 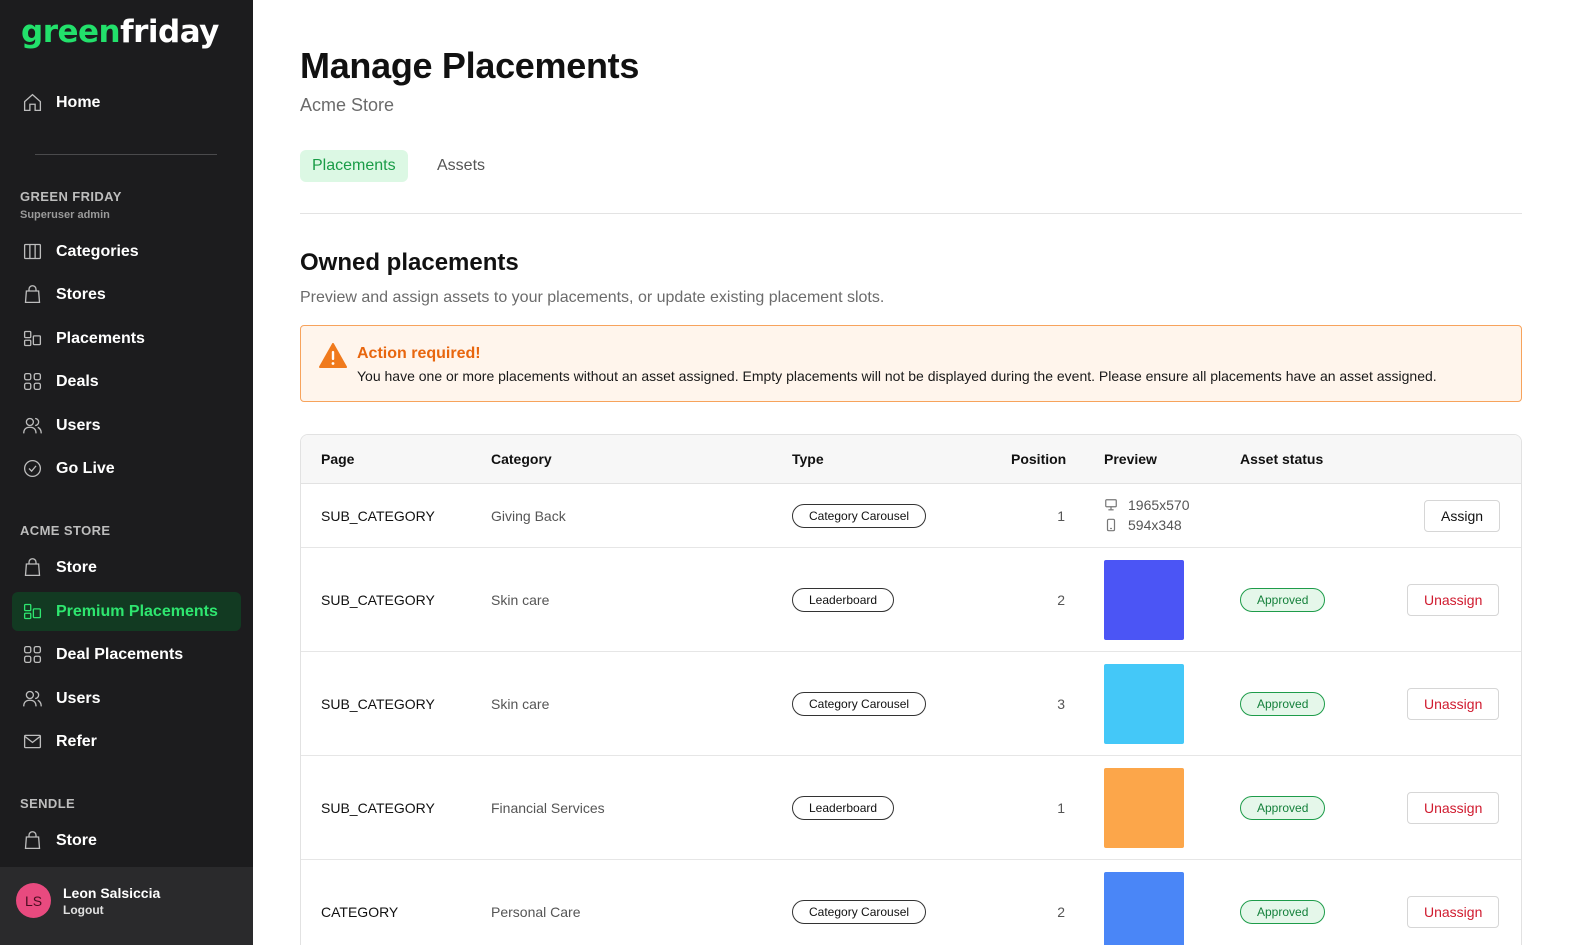 What do you see at coordinates (100, 338) in the screenshot?
I see `sidebar-item-label: Placements` at bounding box center [100, 338].